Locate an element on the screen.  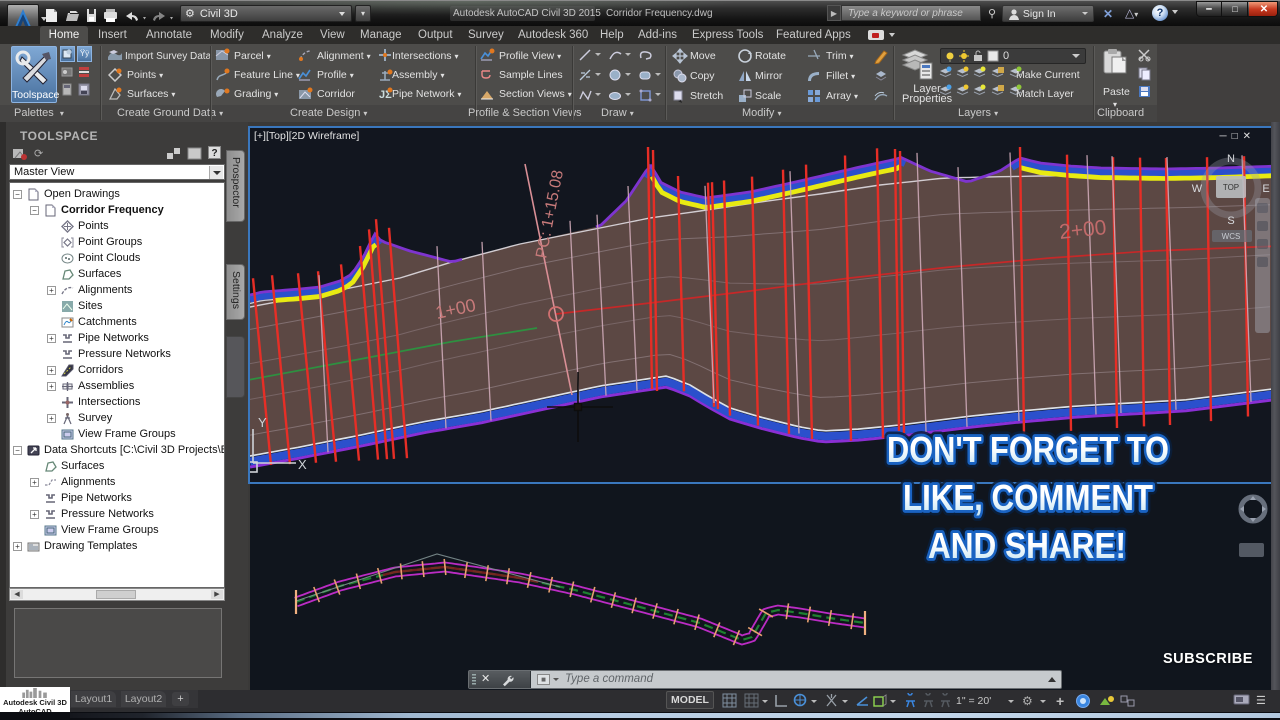
svg-text: E is located at coordinates (1265, 189).